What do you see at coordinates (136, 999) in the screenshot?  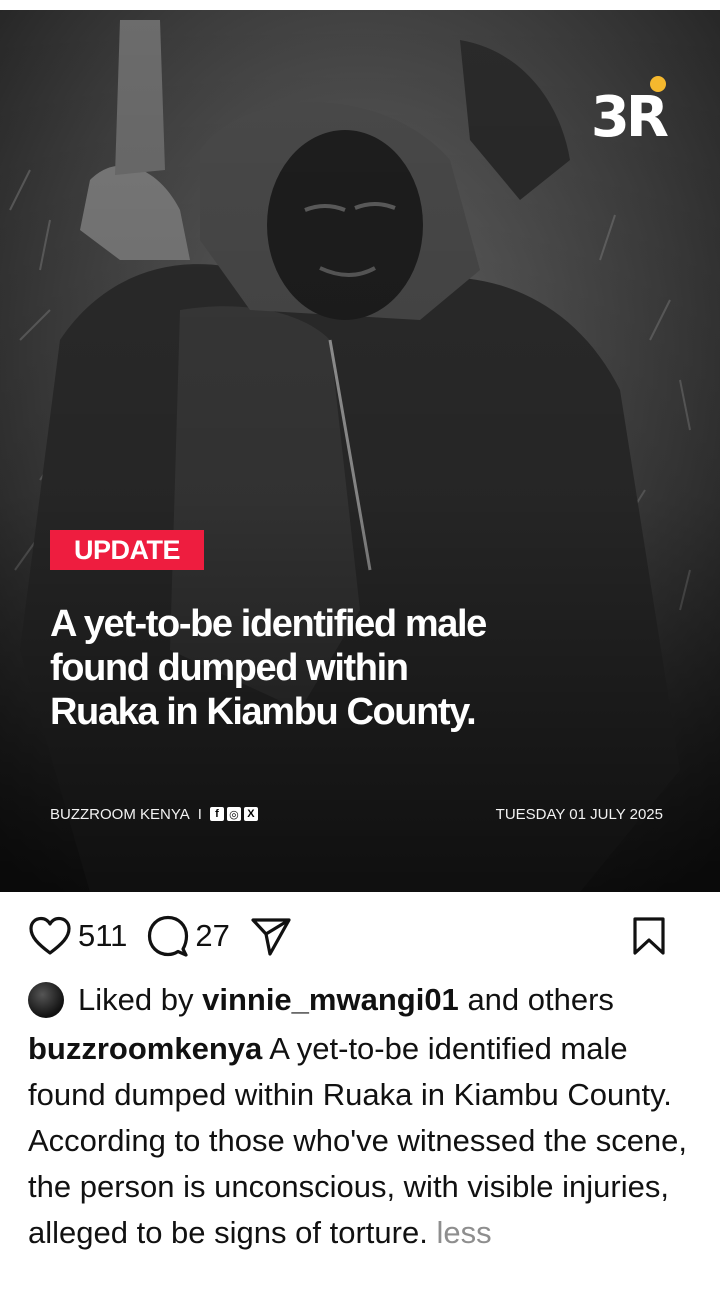 I see `liked-by-prefix: Liked by` at bounding box center [136, 999].